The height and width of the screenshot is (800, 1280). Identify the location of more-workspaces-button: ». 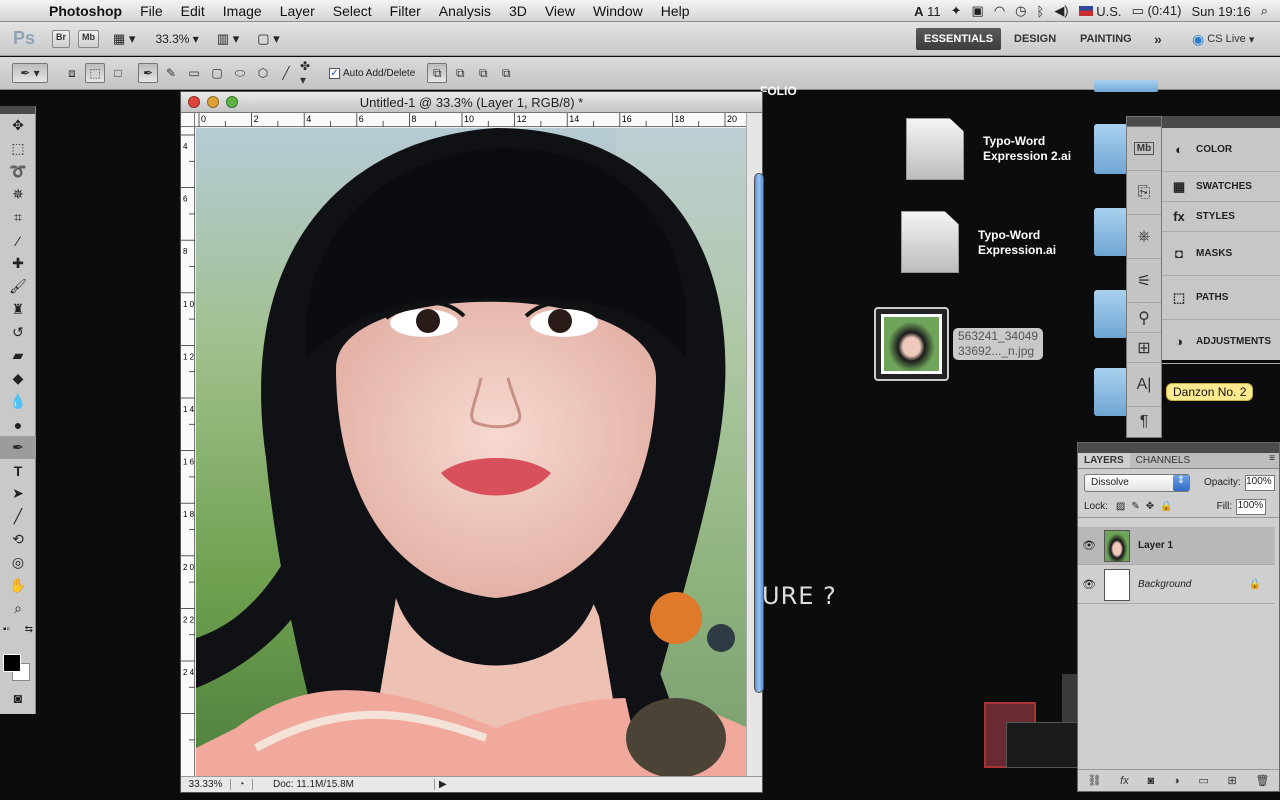
(1158, 39).